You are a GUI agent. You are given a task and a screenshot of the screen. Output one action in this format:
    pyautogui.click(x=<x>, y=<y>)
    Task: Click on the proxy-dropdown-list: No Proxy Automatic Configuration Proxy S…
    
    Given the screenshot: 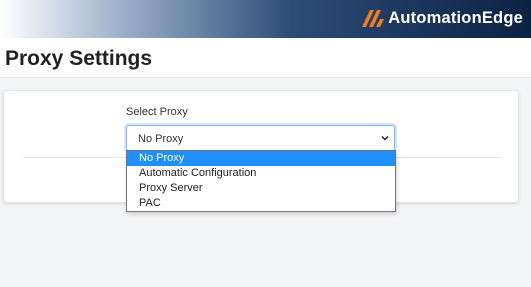 What is the action you would take?
    pyautogui.click(x=261, y=181)
    